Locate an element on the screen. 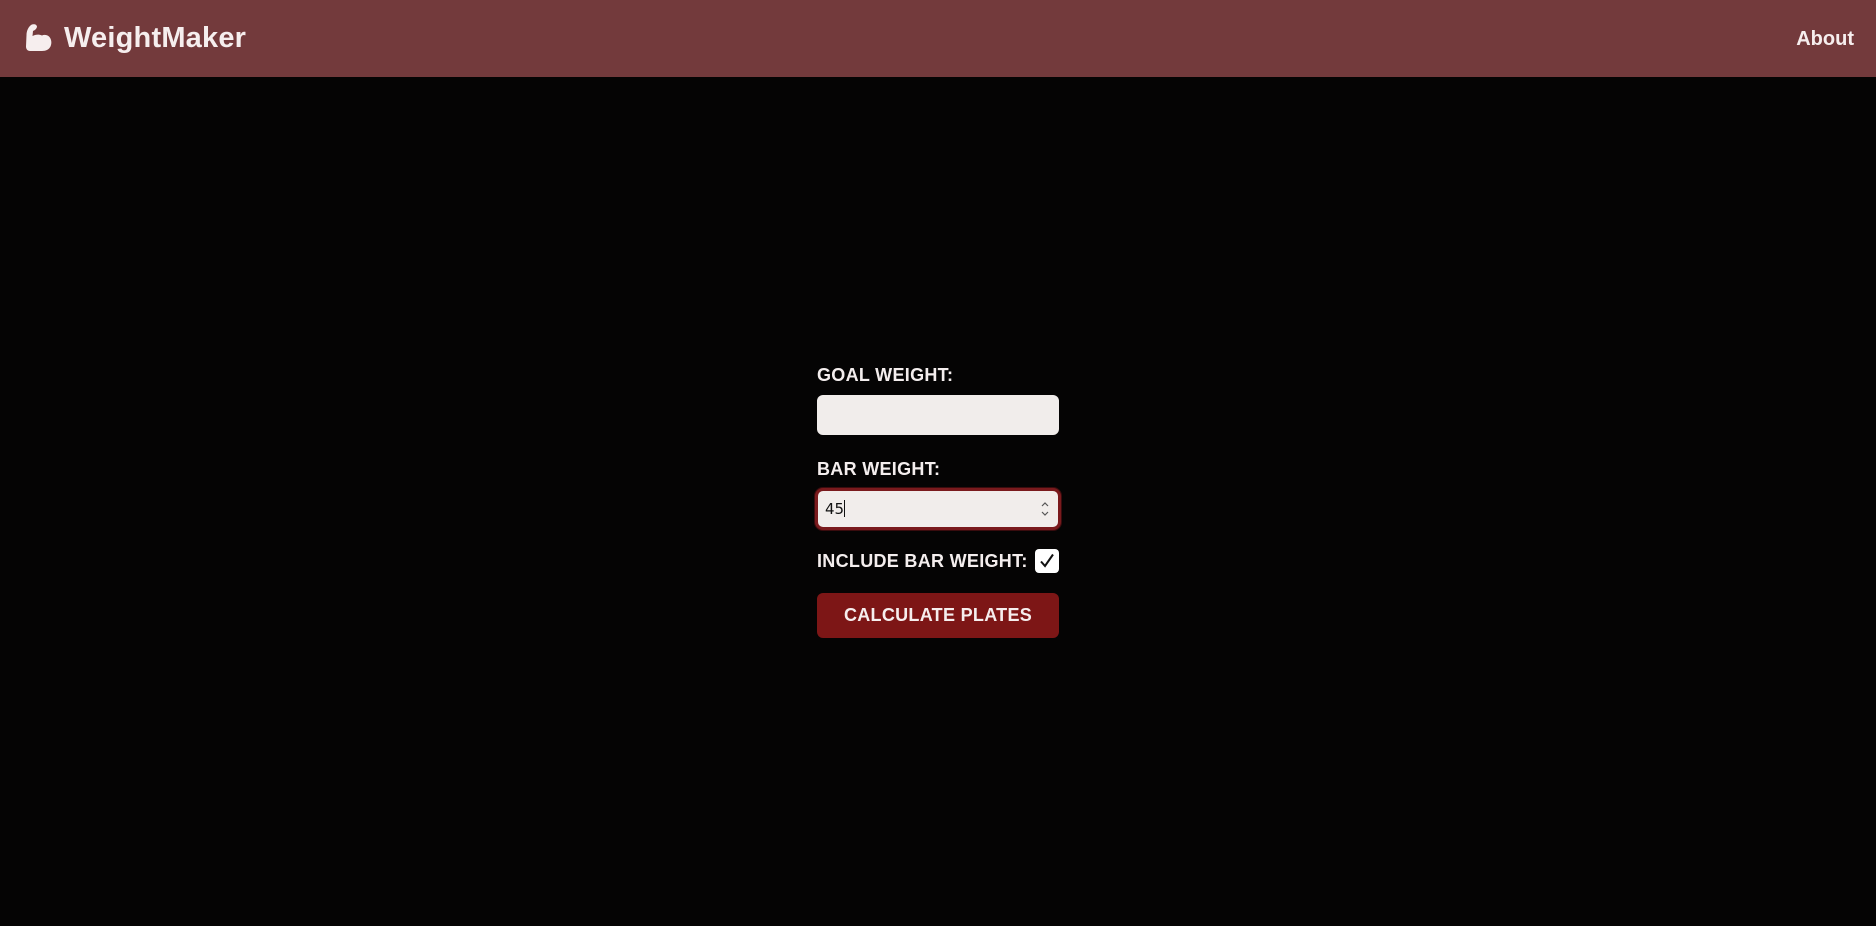 Image resolution: width=1876 pixels, height=926 pixels. brand-link: WeightMaker is located at coordinates (134, 38).